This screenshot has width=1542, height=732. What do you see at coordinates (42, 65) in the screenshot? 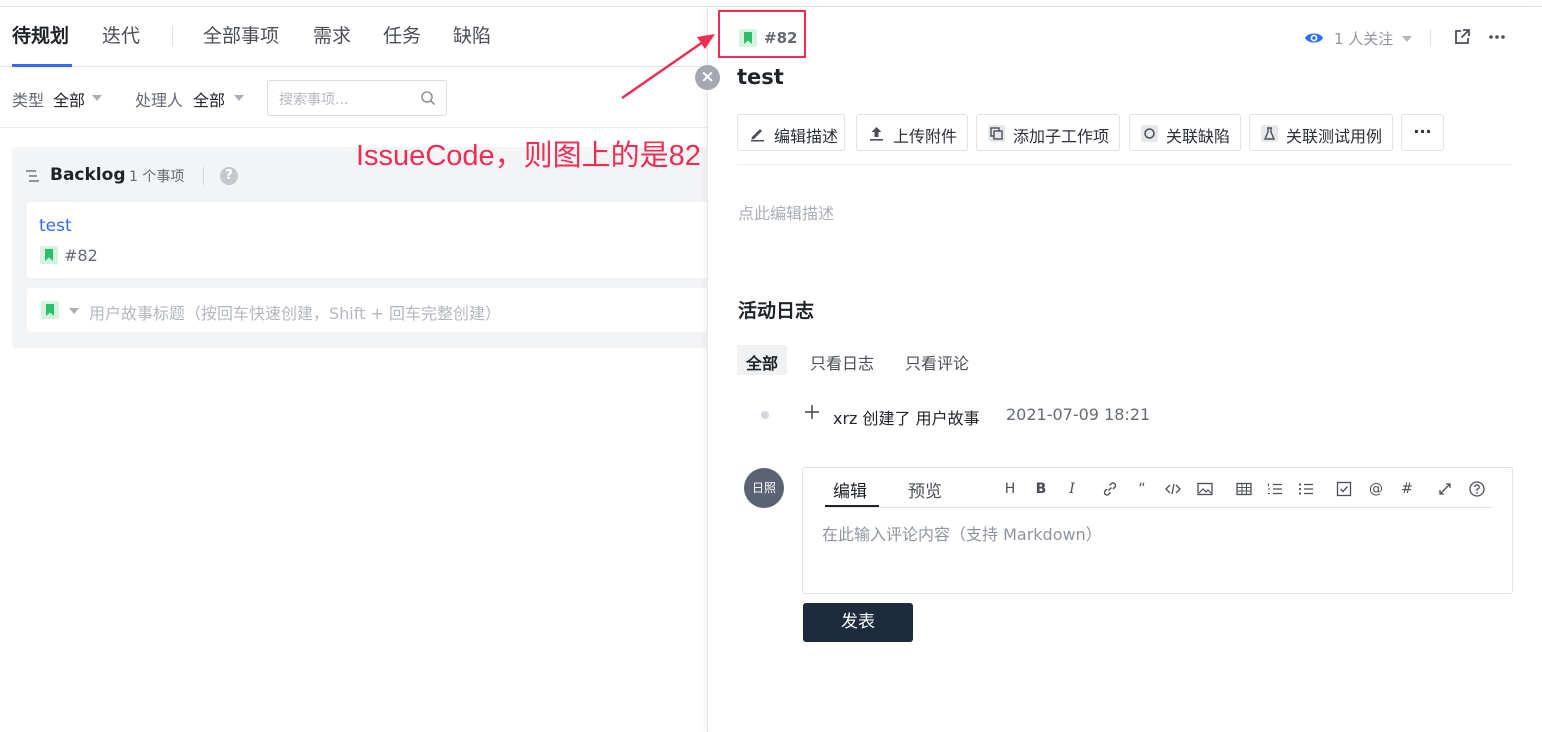
I see `active-tab-indicator` at bounding box center [42, 65].